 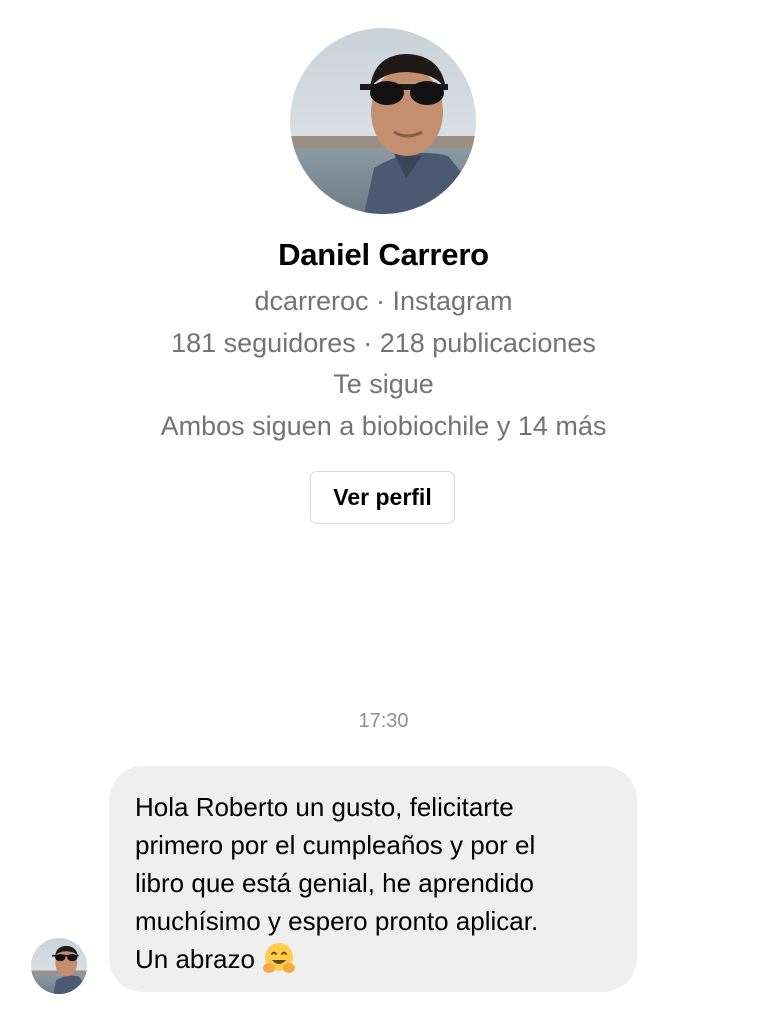 What do you see at coordinates (324, 807) in the screenshot?
I see `message-line: Hola Roberto un gusto, felicitarte` at bounding box center [324, 807].